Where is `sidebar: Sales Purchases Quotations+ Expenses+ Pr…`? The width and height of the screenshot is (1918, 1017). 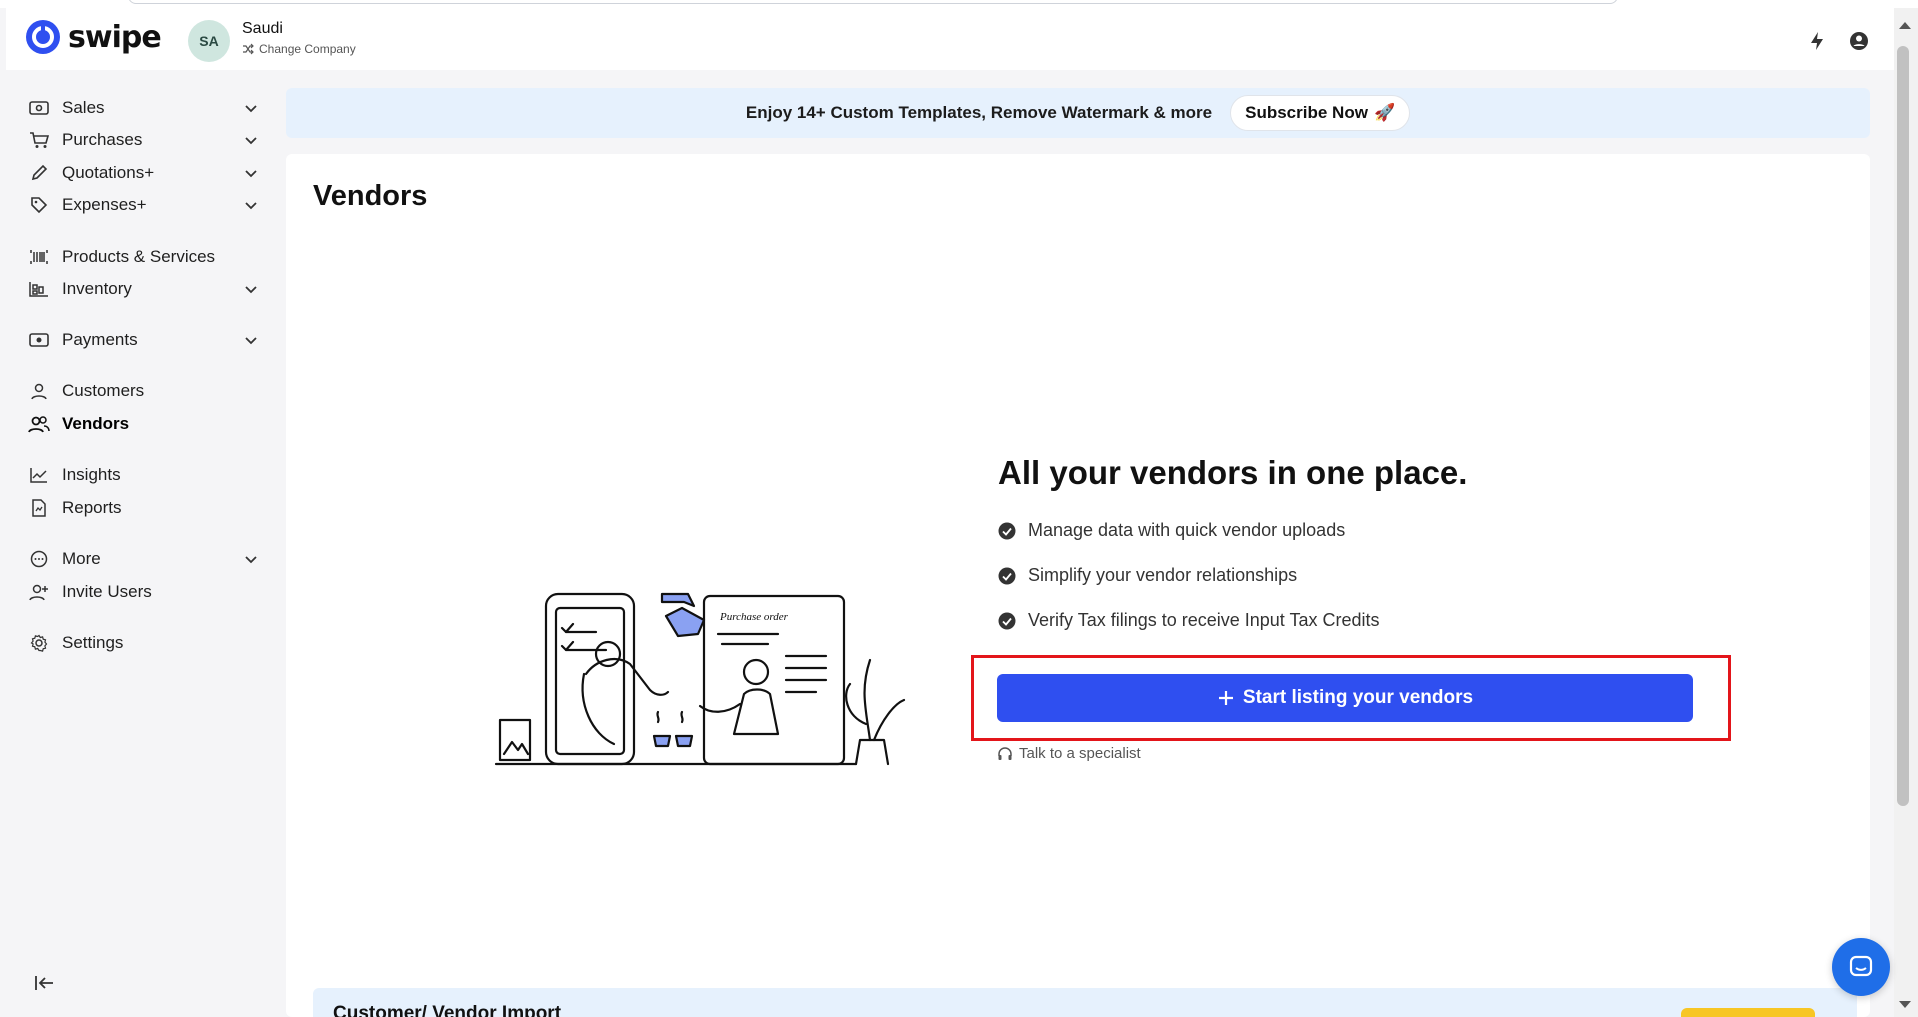
sidebar: Sales Purchases Quotations+ Expenses+ Pr… is located at coordinates (142, 543).